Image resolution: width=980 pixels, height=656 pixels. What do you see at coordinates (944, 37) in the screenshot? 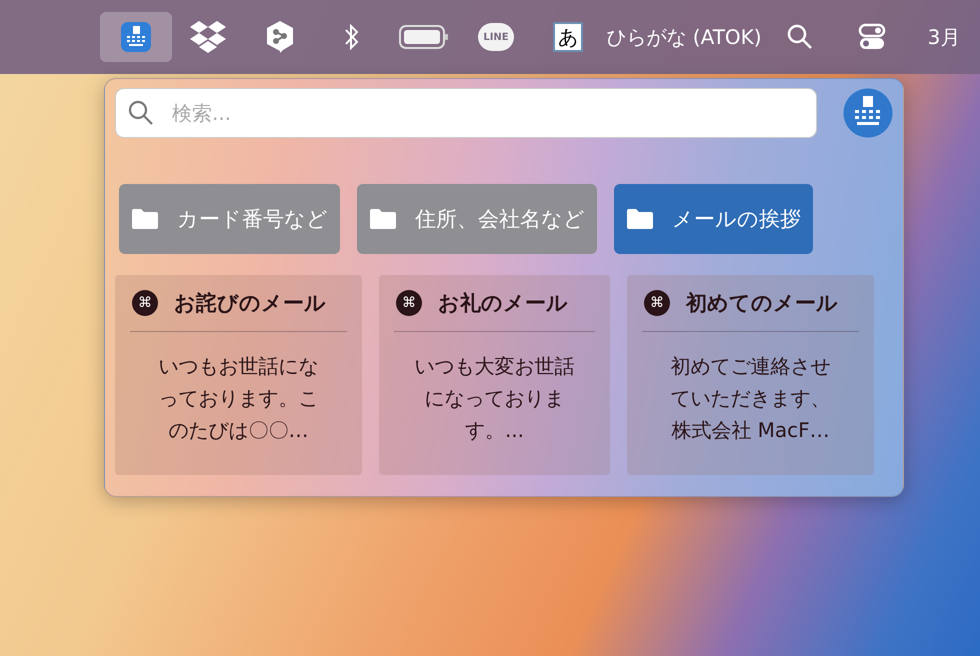
I see `menu-bar-text: 3月` at bounding box center [944, 37].